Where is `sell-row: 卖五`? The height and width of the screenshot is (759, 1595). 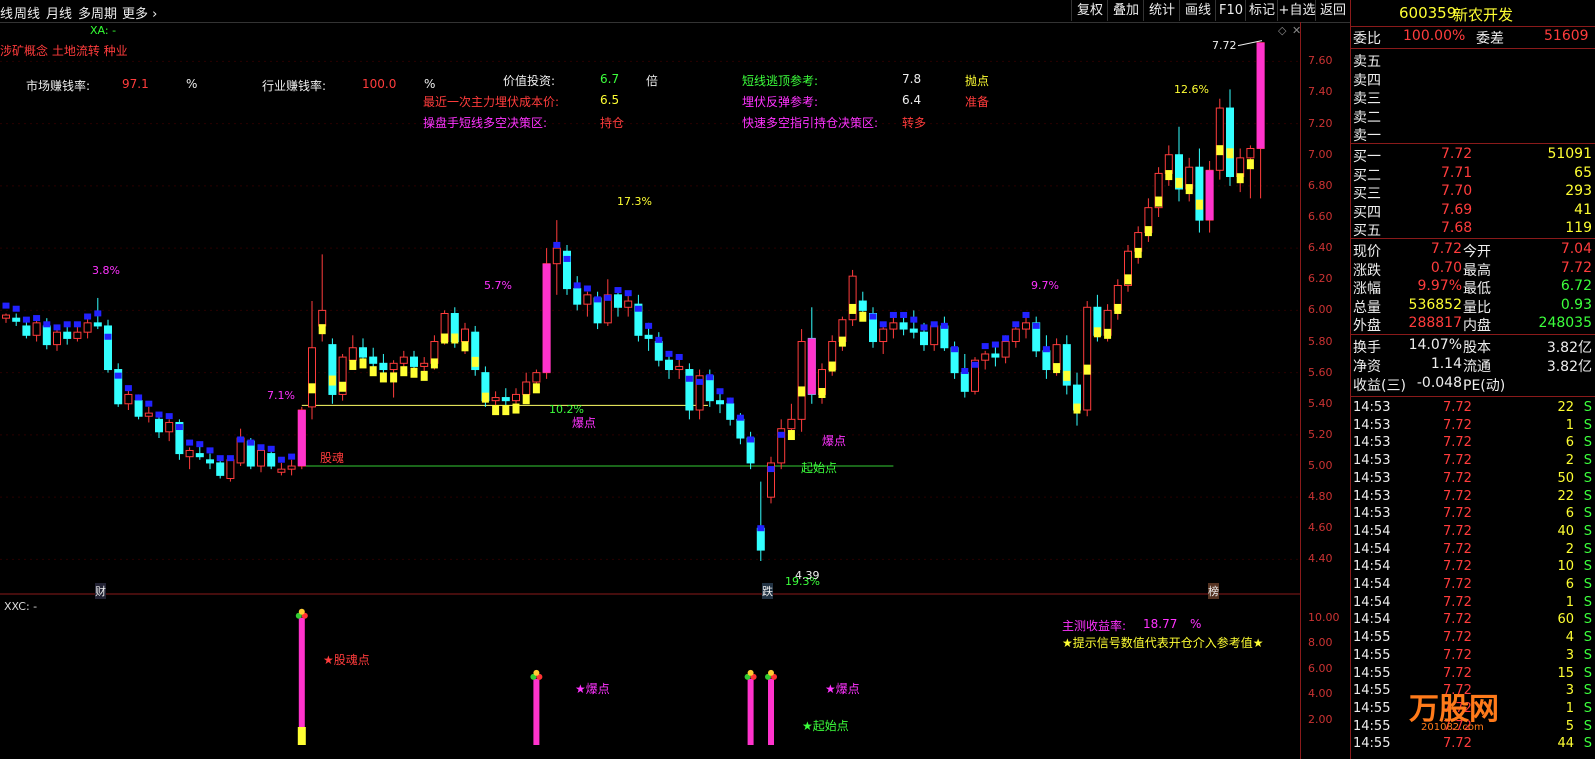
sell-row: 卖五 is located at coordinates (1473, 60).